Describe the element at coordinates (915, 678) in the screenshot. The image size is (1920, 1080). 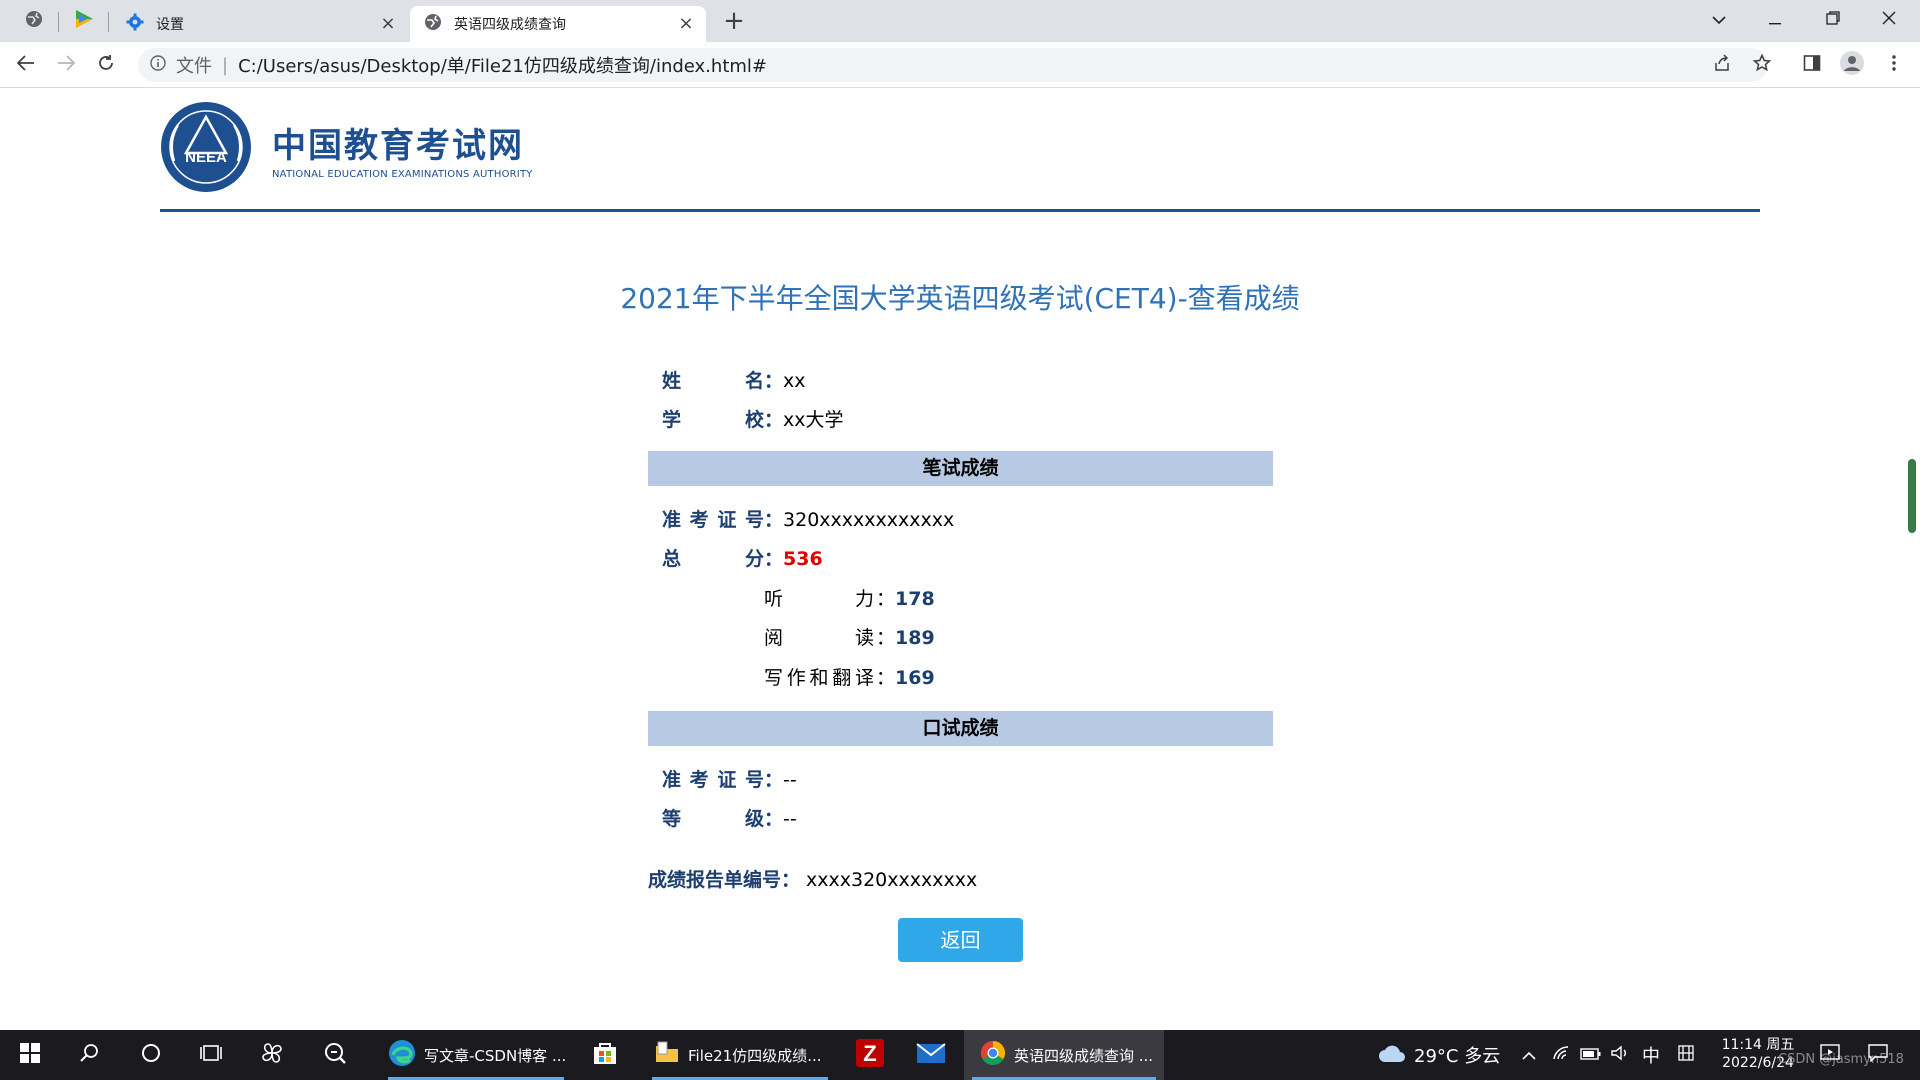
I see `writing-score: 169` at that location.